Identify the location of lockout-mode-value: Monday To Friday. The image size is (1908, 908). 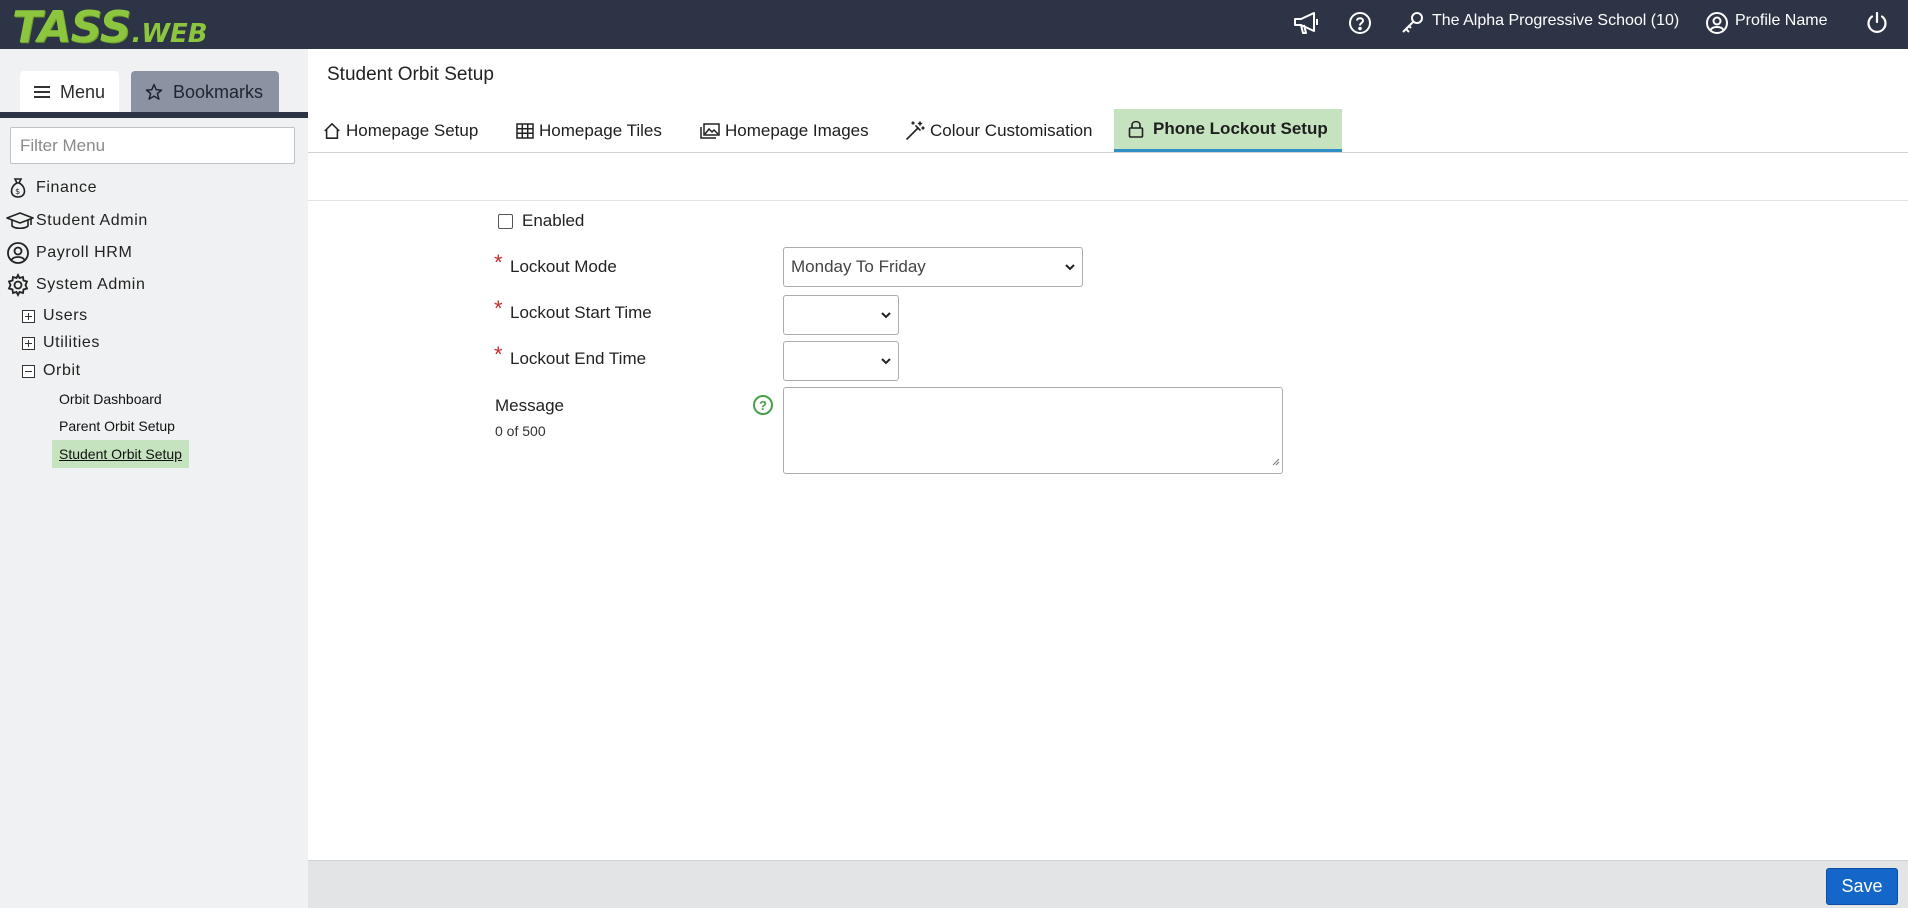
(858, 266).